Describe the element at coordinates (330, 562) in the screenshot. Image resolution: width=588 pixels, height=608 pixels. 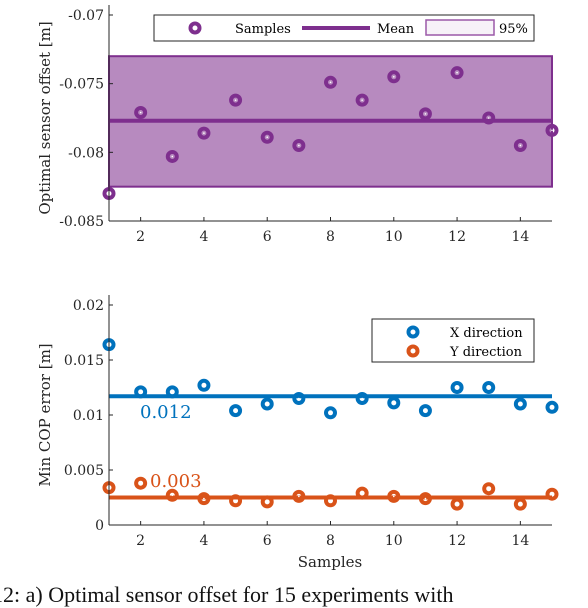
I see `x-axis-label: Samples` at that location.